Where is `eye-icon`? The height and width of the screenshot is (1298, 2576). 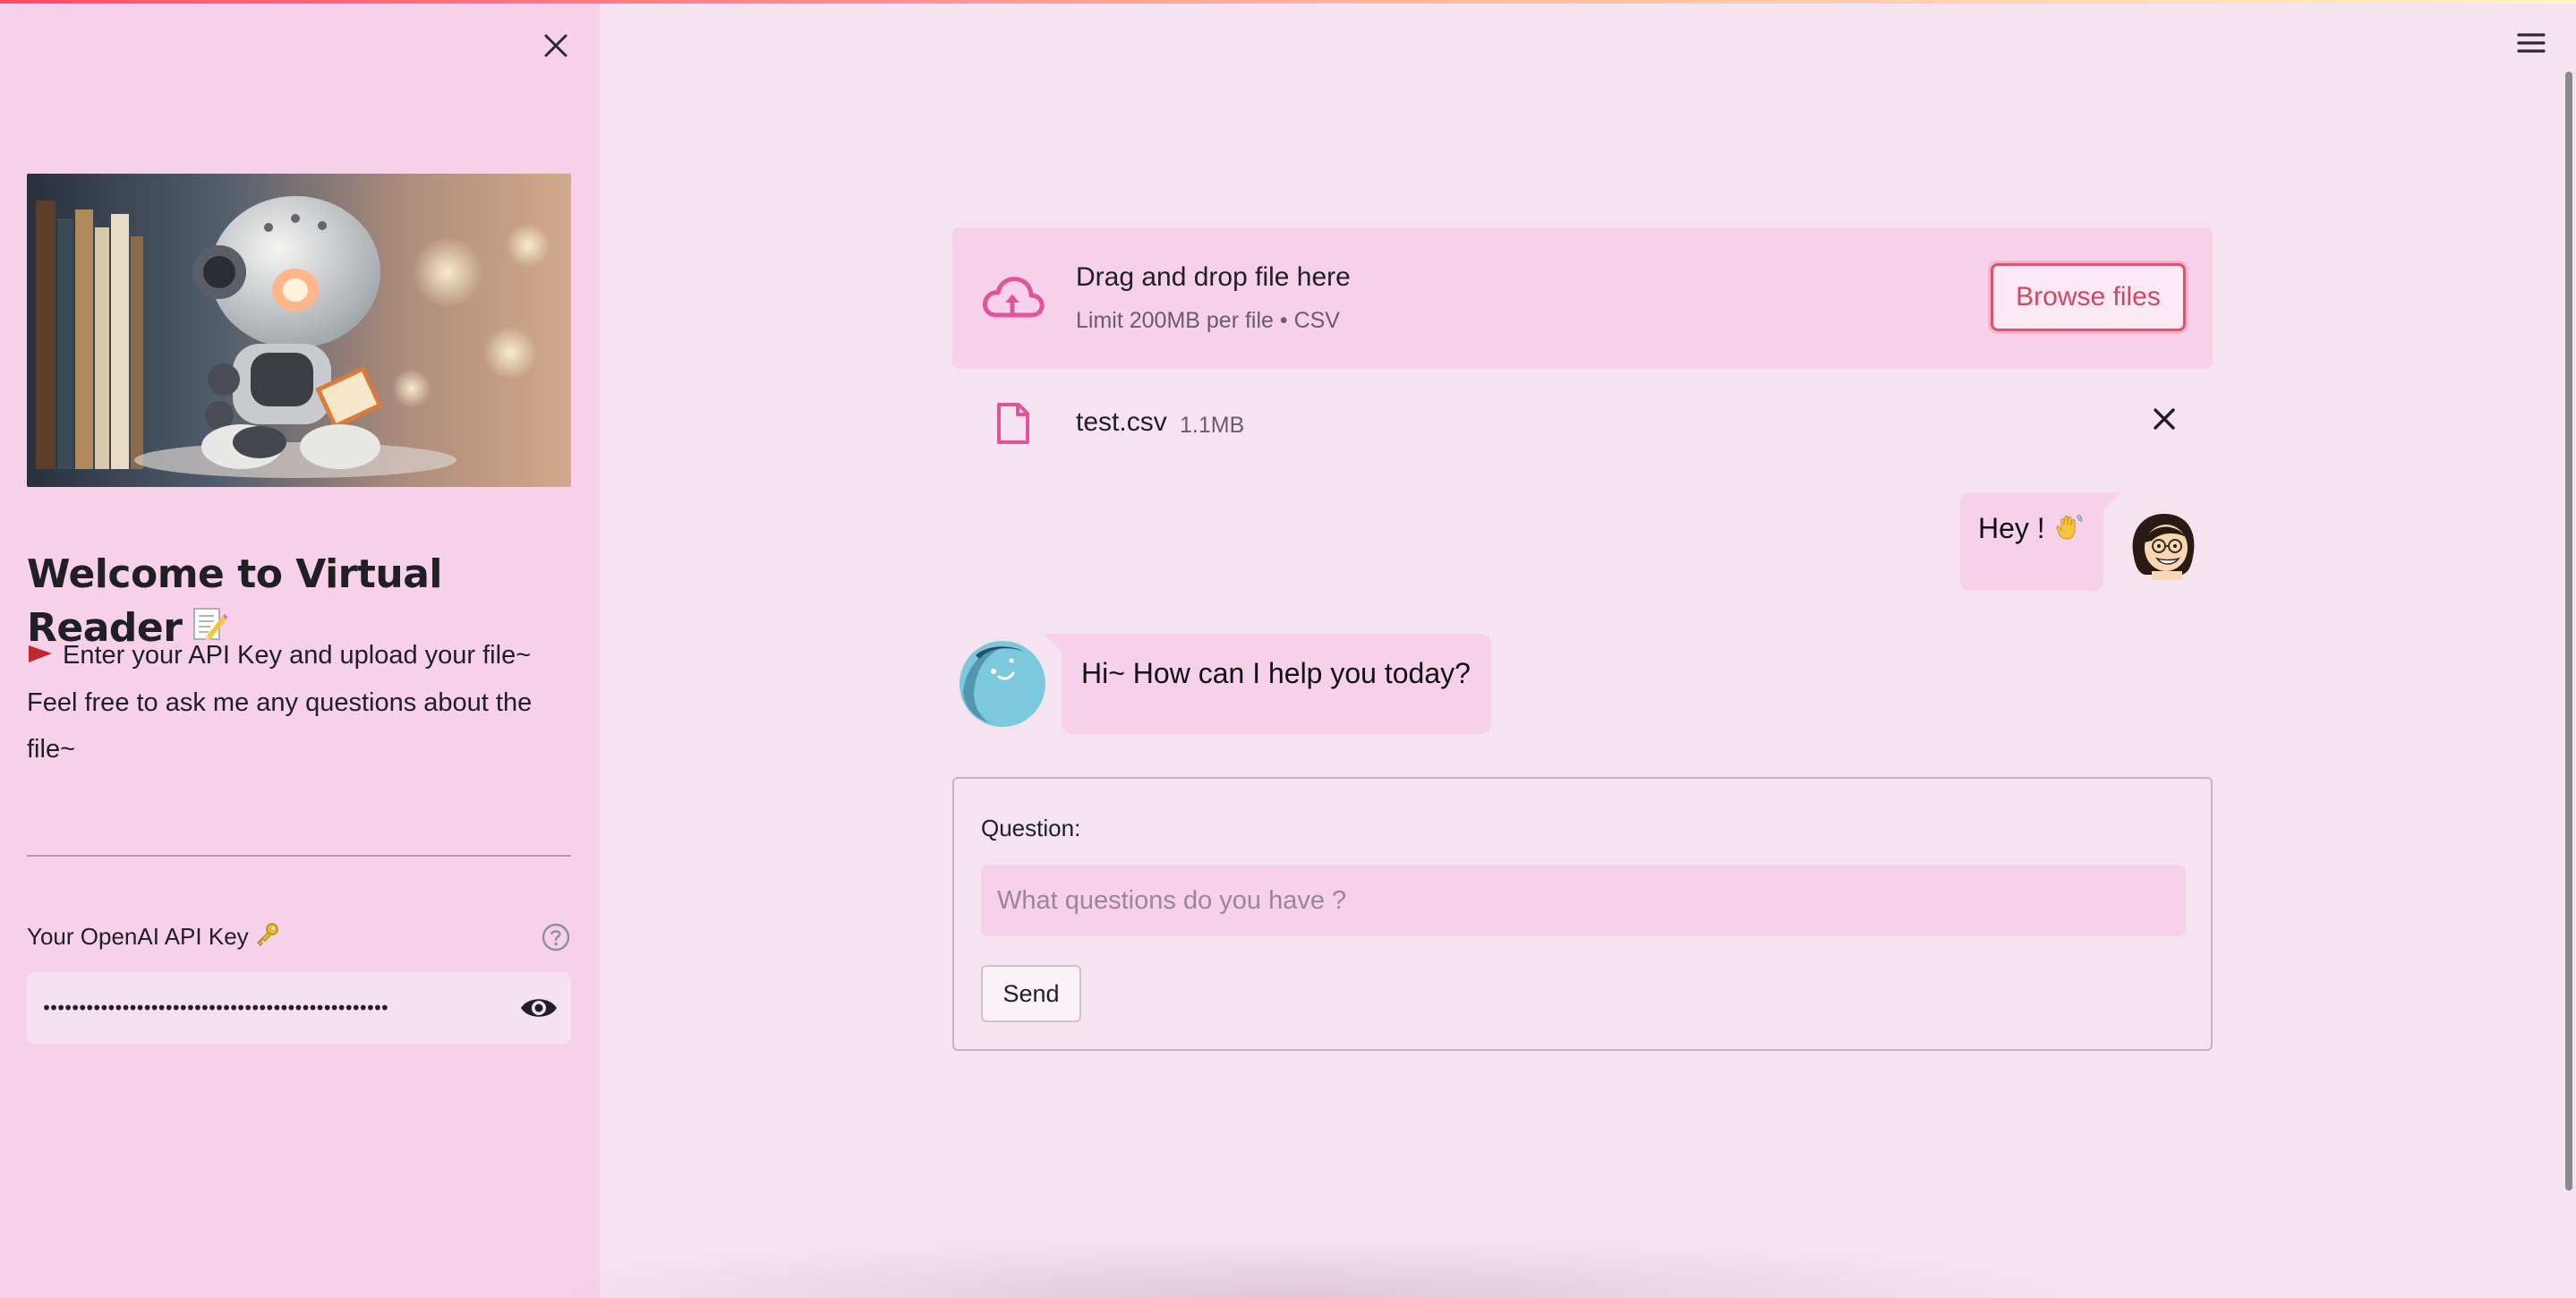
eye-icon is located at coordinates (539, 1008).